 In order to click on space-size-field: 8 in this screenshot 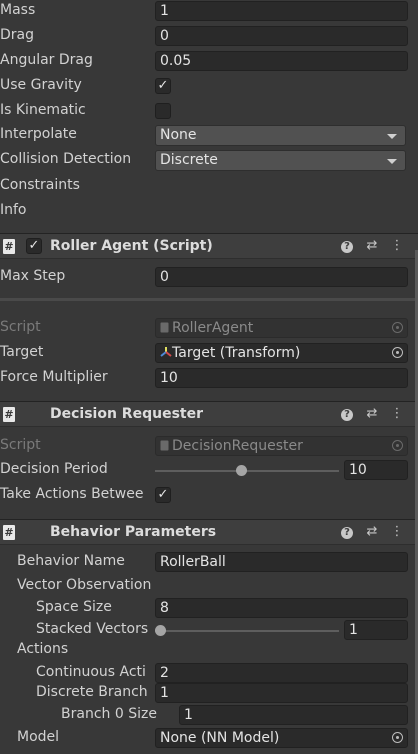, I will do `click(281, 608)`.